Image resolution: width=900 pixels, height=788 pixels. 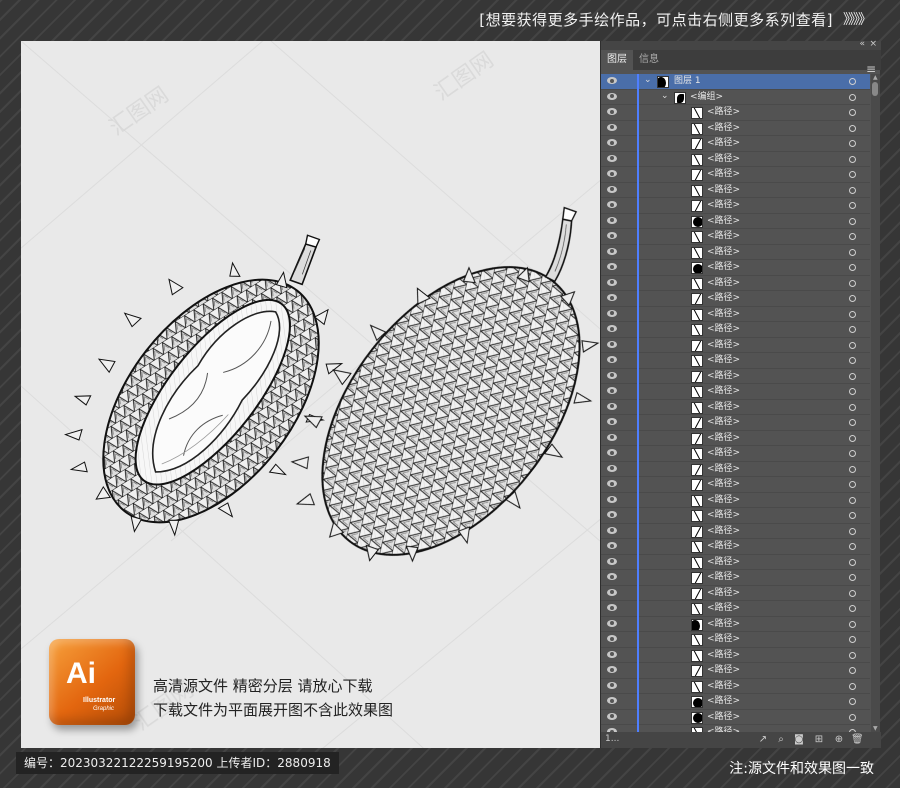 I want to click on scroll-thumb, so click(x=875, y=89).